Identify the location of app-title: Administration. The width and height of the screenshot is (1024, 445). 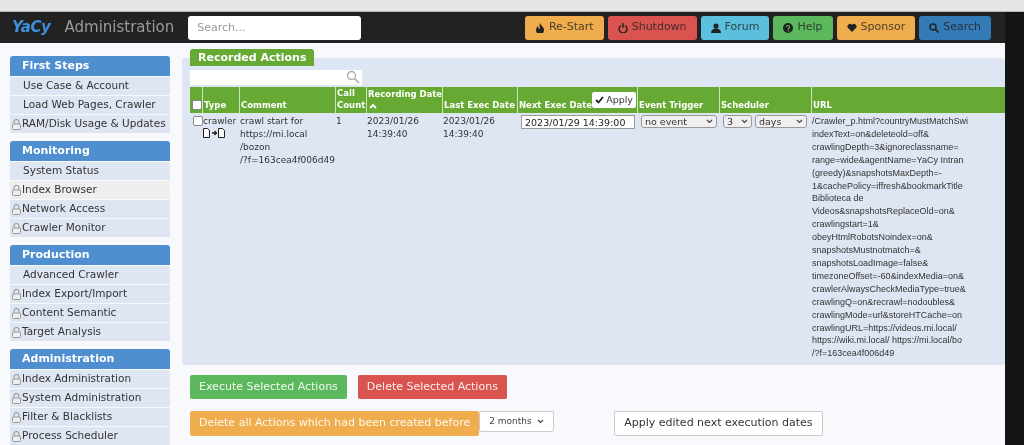
(119, 28).